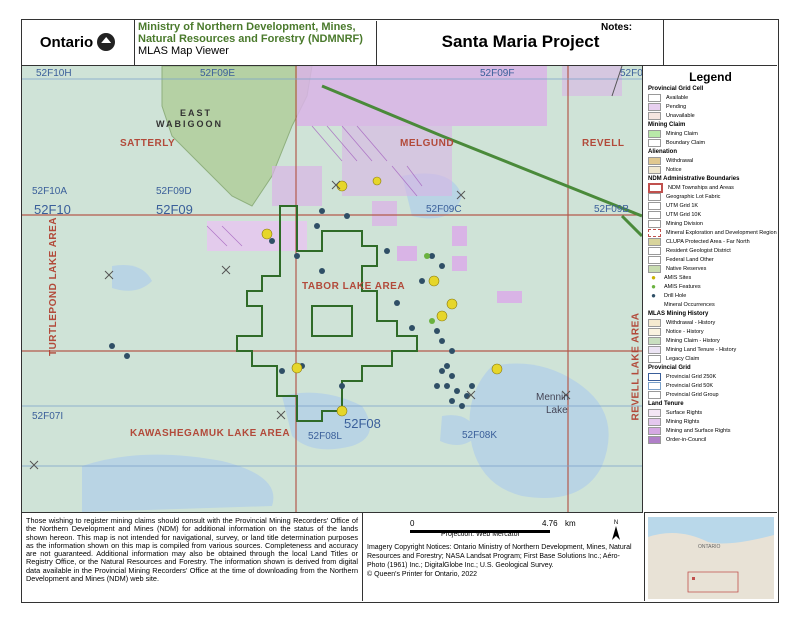 This screenshot has height=617, width=800. What do you see at coordinates (66, 42) in the screenshot?
I see `logo-text: Ontario` at bounding box center [66, 42].